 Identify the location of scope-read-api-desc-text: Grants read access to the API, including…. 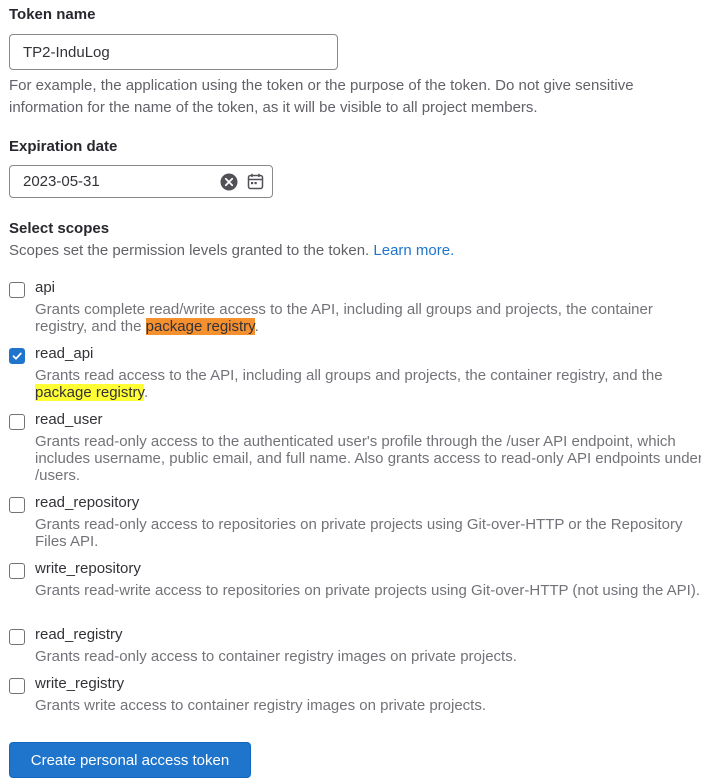
(349, 375).